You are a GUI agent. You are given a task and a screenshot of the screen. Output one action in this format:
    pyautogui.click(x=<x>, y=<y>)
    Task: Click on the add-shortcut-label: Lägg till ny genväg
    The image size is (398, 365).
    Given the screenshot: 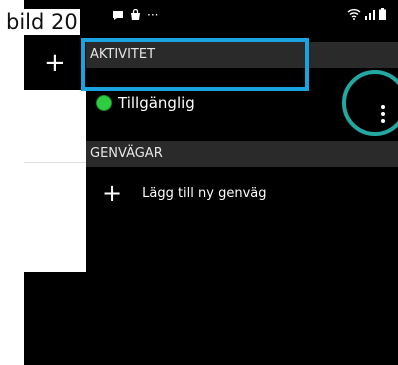 What is the action you would take?
    pyautogui.click(x=204, y=193)
    